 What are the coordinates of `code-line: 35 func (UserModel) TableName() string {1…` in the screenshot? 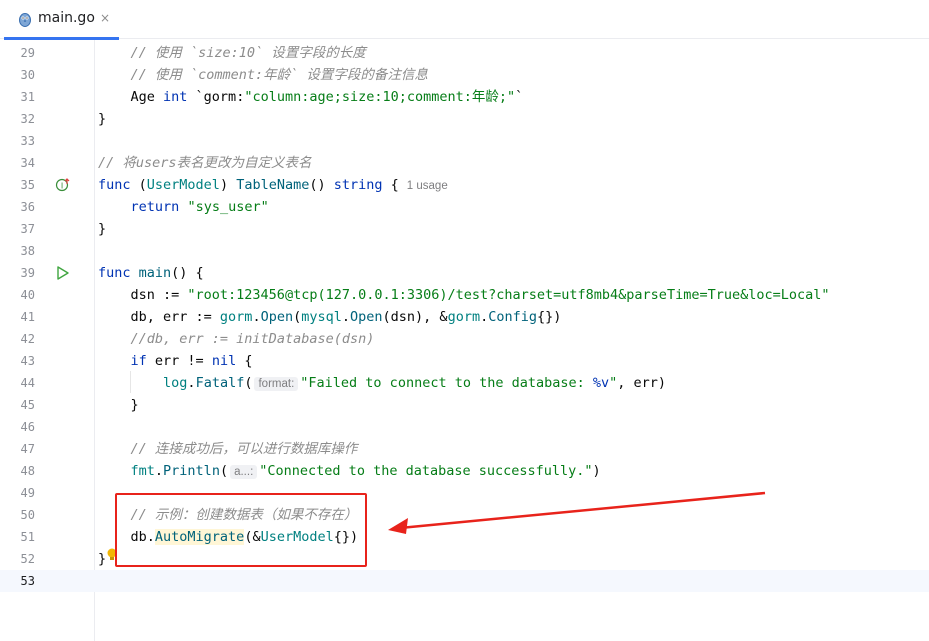 It's located at (464, 185).